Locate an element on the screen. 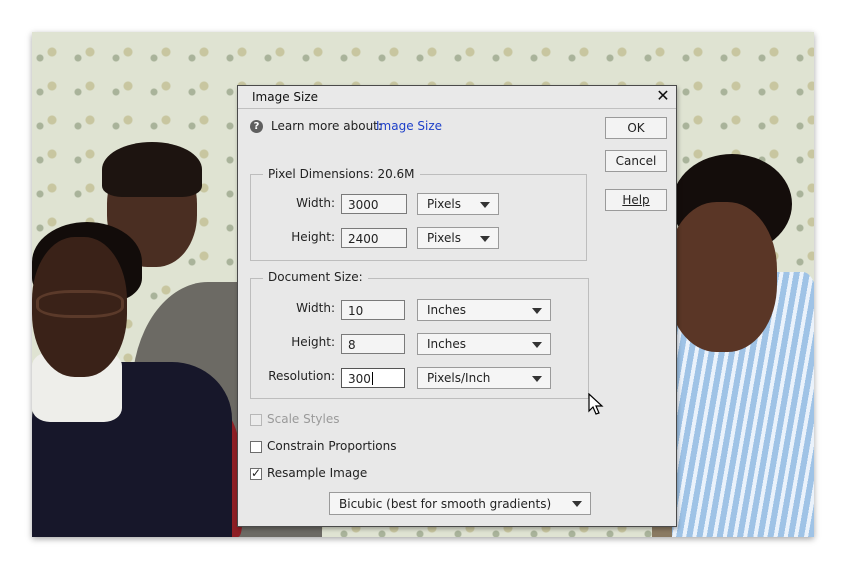 This screenshot has height=570, width=847. pixel-width-field: 3000 is located at coordinates (374, 204).